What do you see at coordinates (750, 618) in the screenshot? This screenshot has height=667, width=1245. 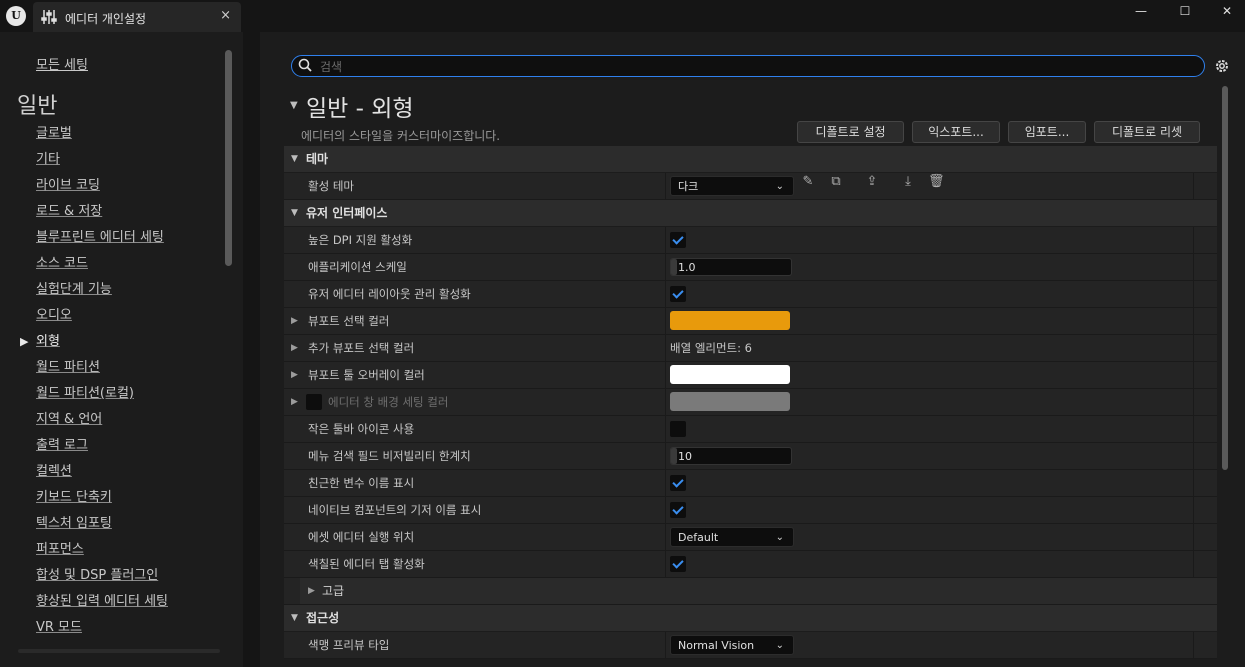 I see `section-accessibility: ▼ 접근성` at bounding box center [750, 618].